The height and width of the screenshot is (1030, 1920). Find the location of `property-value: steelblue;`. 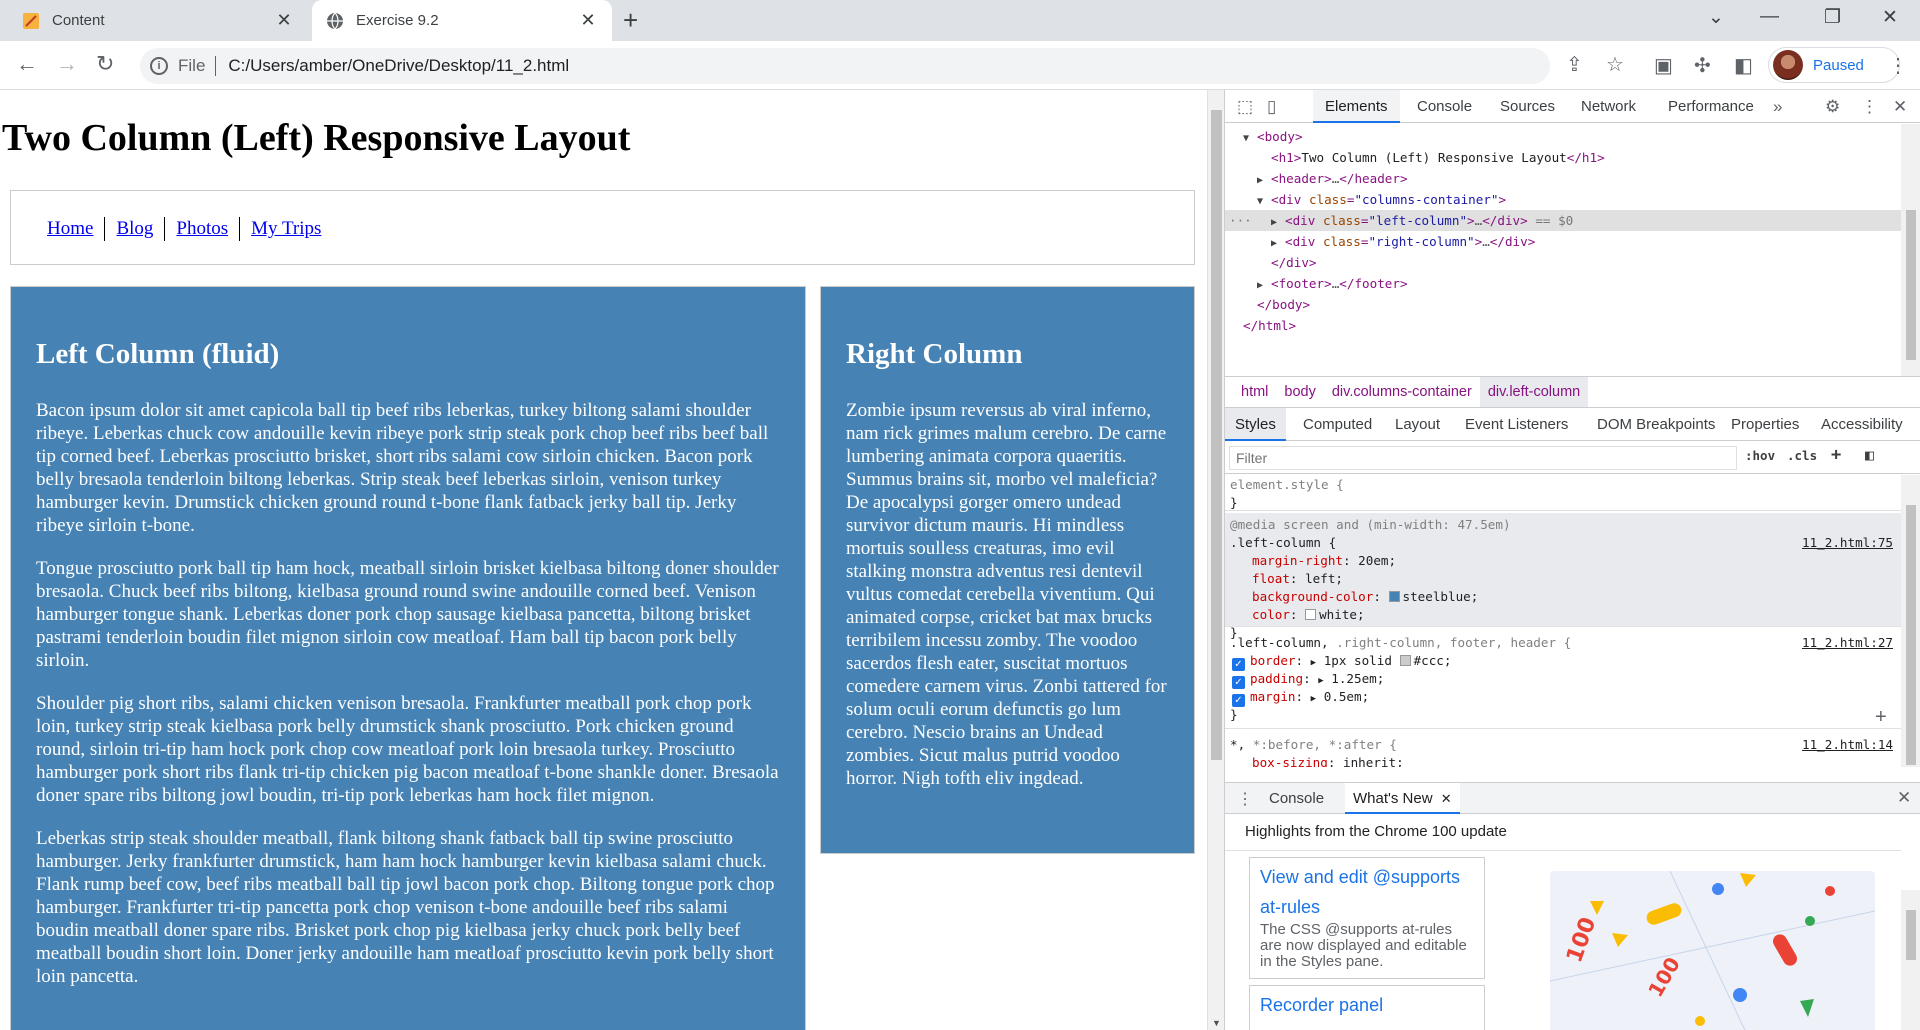

property-value: steelblue; is located at coordinates (1441, 596).